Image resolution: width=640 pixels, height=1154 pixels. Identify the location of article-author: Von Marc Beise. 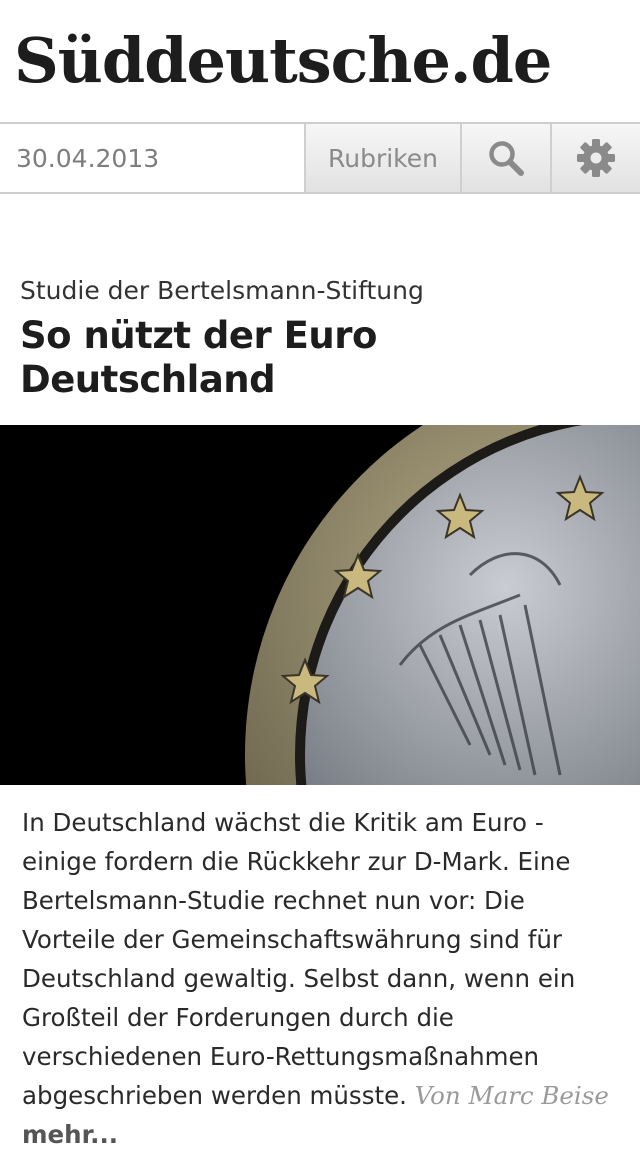
(511, 1095).